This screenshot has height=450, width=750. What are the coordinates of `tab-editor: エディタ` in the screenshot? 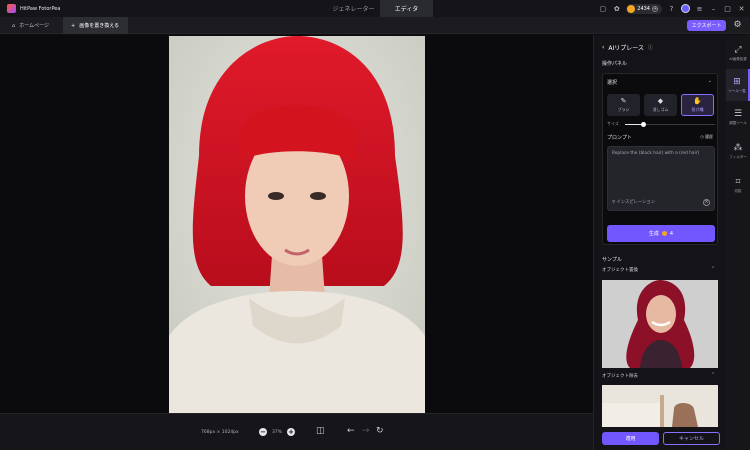 It's located at (406, 8).